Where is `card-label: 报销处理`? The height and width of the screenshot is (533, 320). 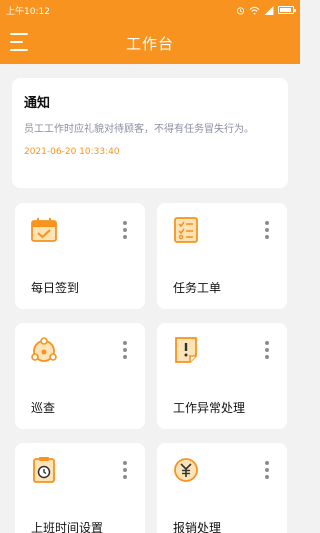 card-label: 报销处理 is located at coordinates (197, 527).